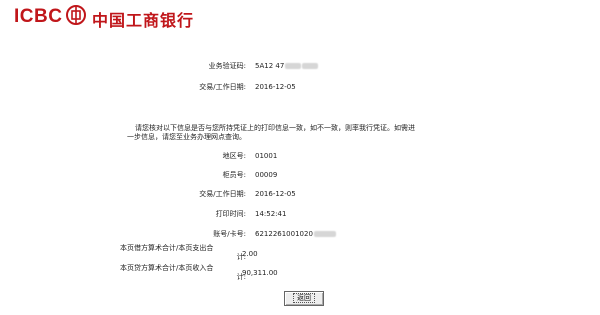 The image size is (600, 315). What do you see at coordinates (266, 156) in the screenshot?
I see `region-value: 01001` at bounding box center [266, 156].